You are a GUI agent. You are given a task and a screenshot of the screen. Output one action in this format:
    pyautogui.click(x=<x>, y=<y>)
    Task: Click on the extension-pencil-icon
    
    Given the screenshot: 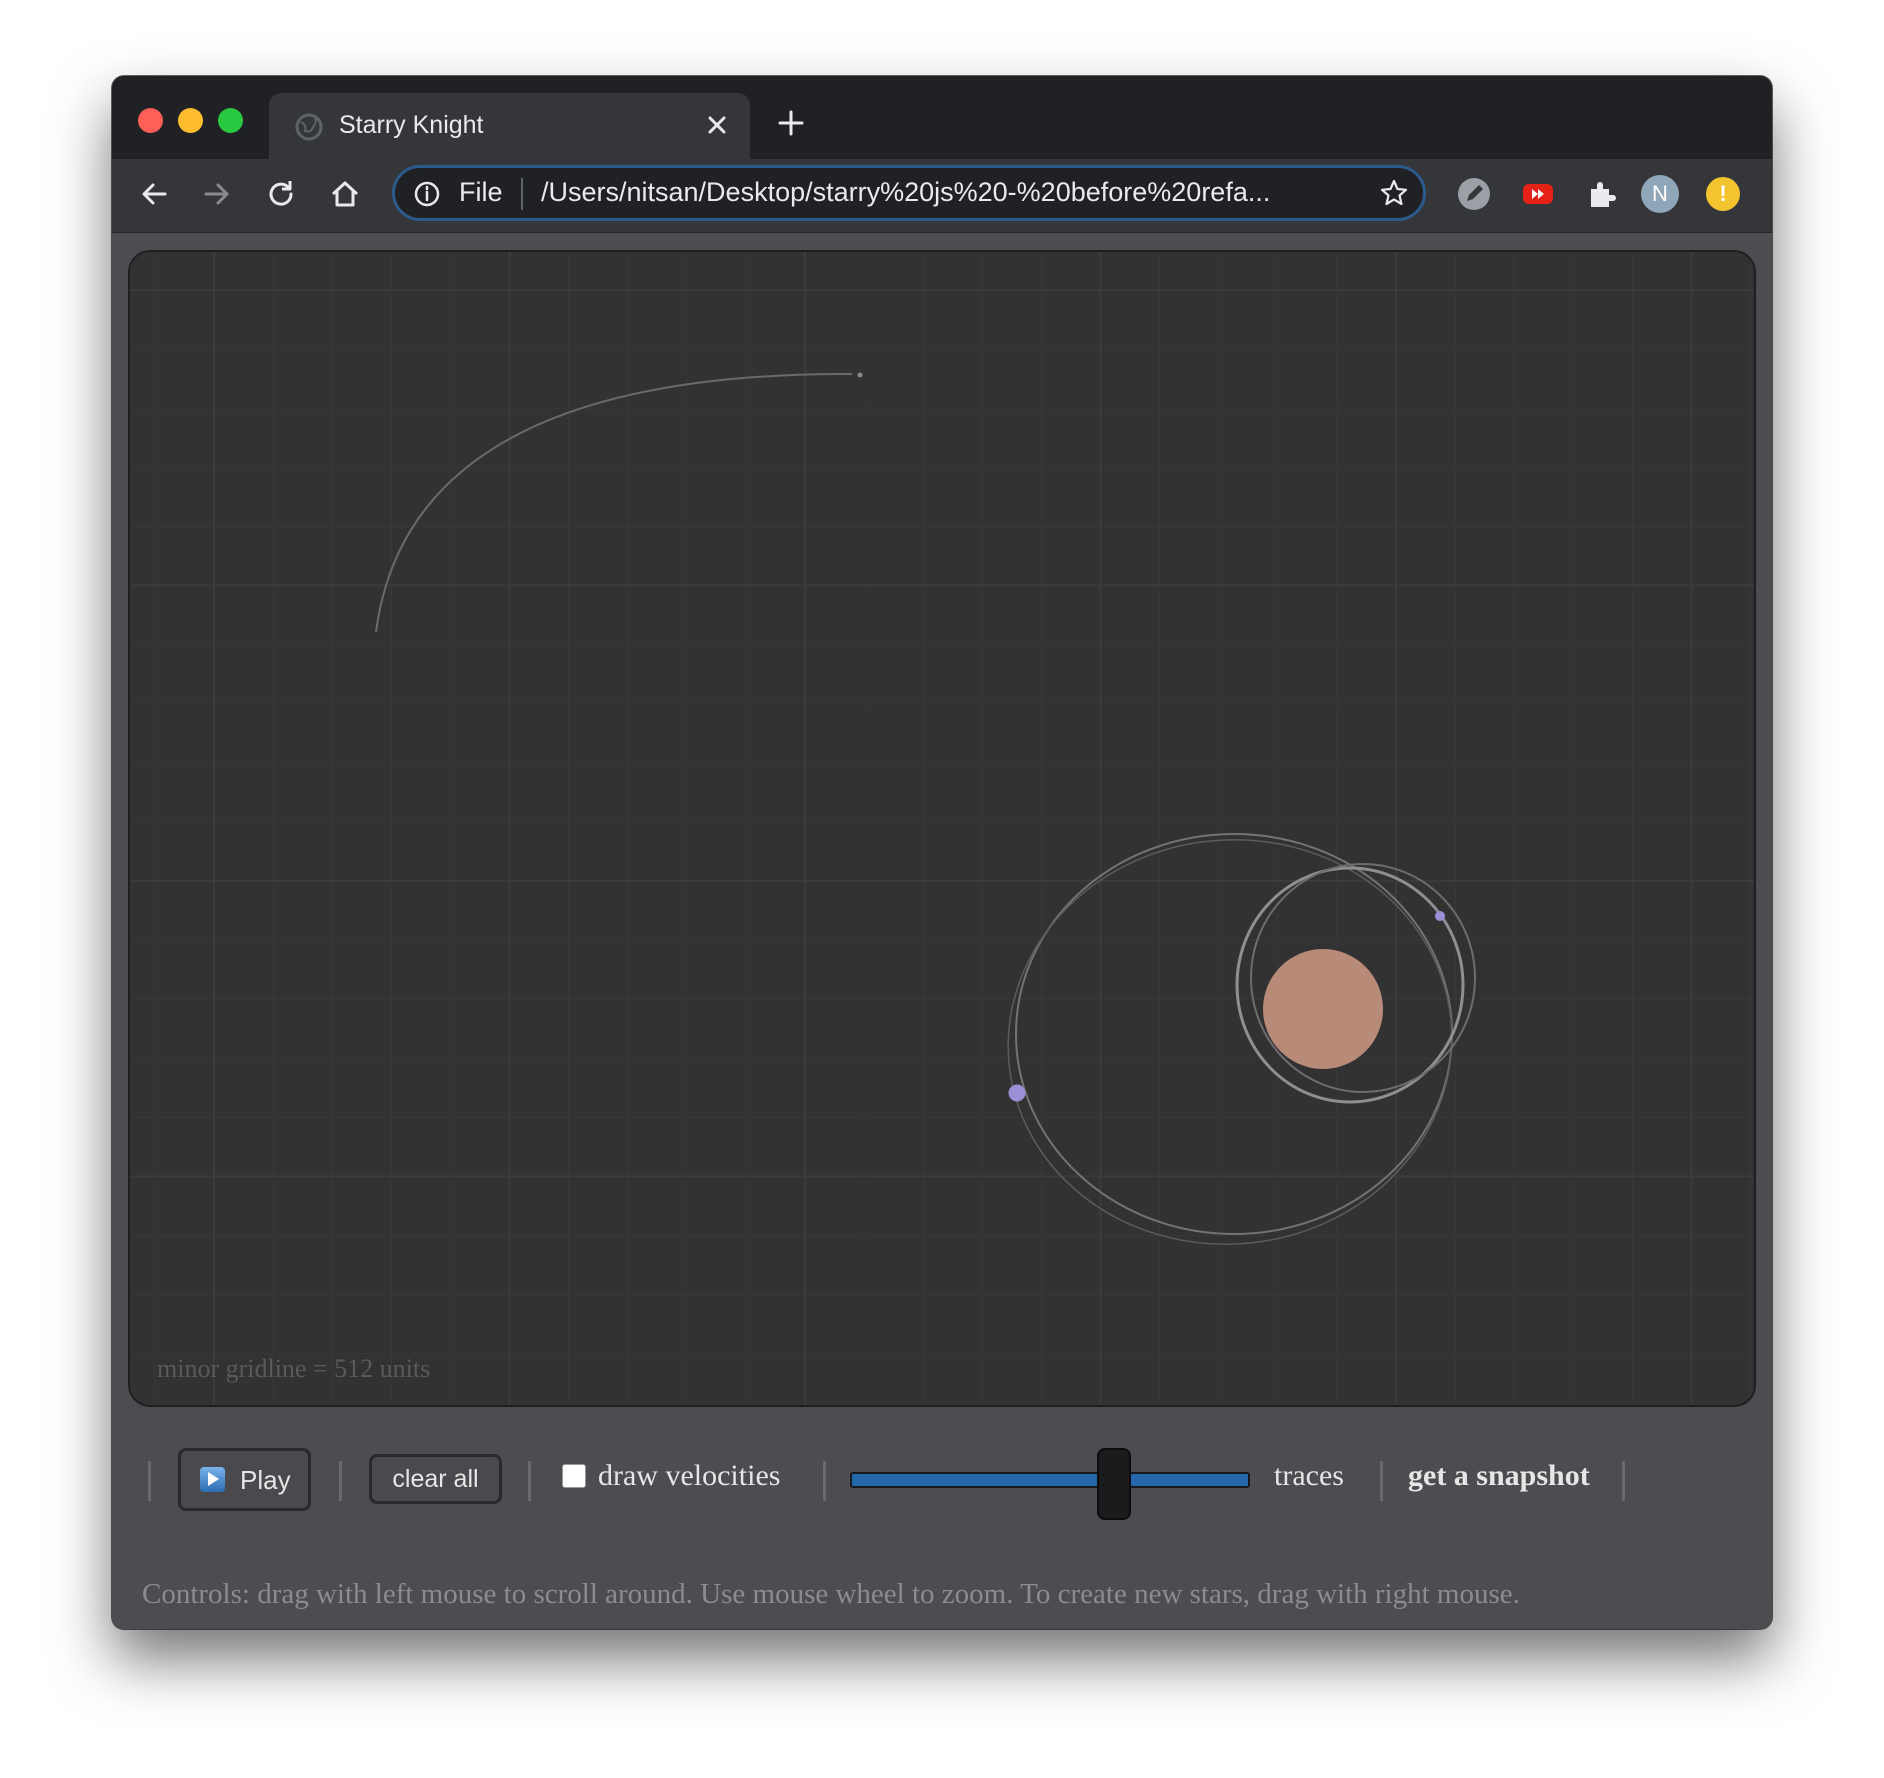 What is the action you would take?
    pyautogui.click(x=1474, y=194)
    